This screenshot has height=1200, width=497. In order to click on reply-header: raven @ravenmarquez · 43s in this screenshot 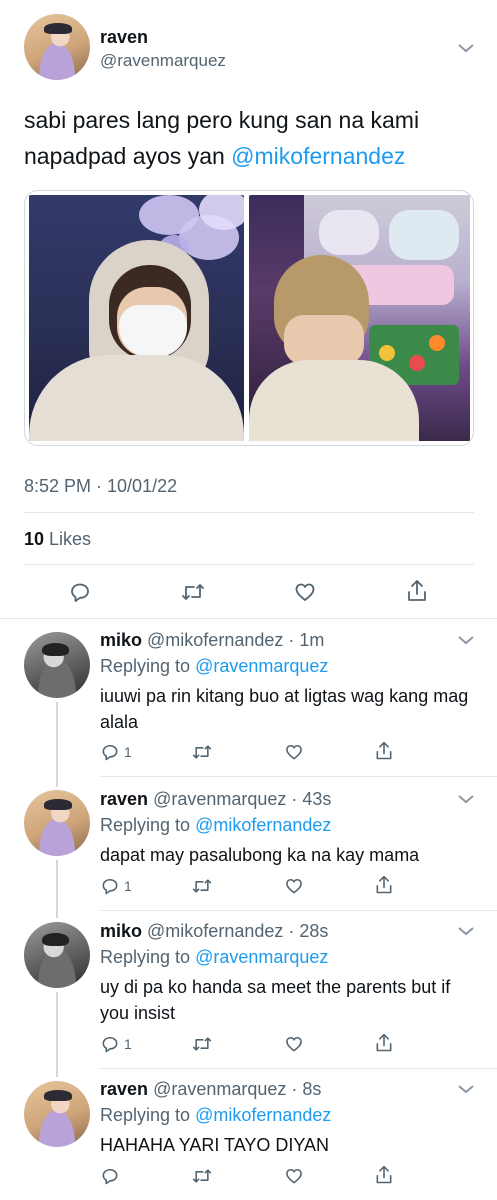, I will do `click(215, 799)`.